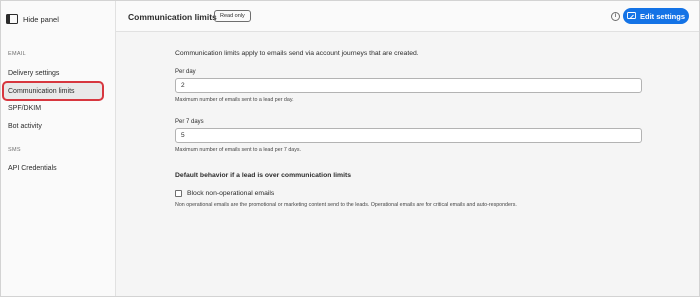 The height and width of the screenshot is (297, 700). I want to click on hide-panel-label: Hide panel, so click(41, 19).